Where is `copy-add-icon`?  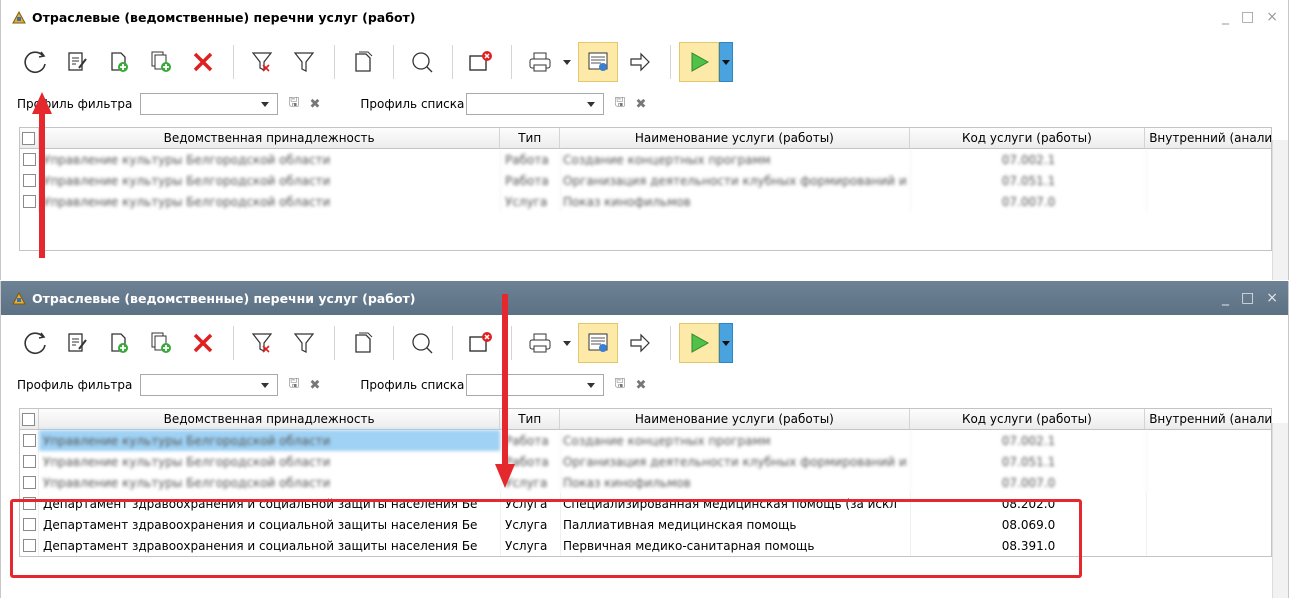
copy-add-icon is located at coordinates (161, 61).